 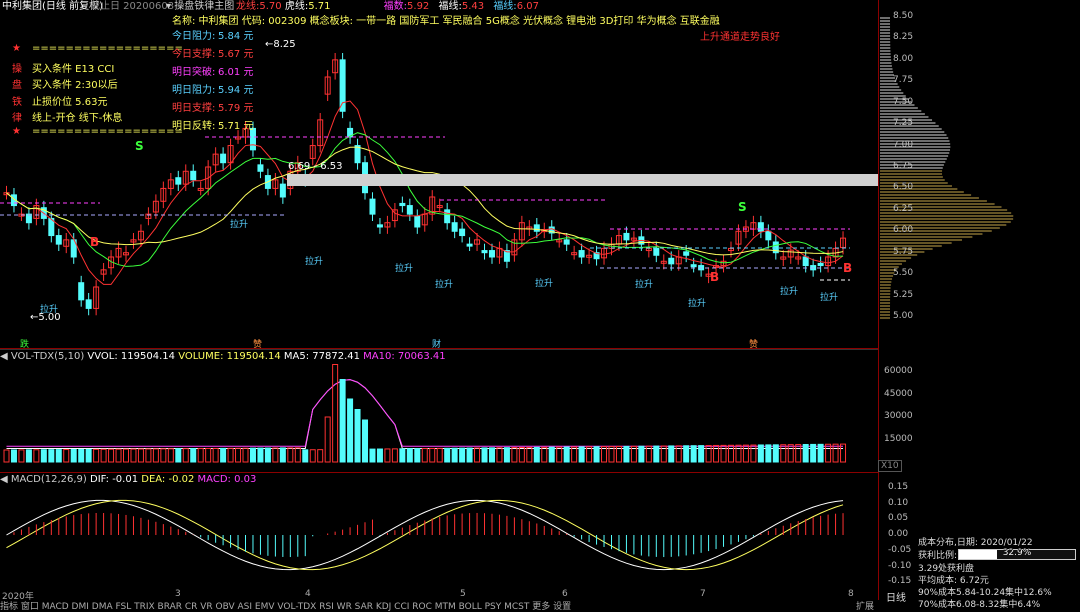 I want to click on level-label: 明日阻力:, so click(x=194, y=90).